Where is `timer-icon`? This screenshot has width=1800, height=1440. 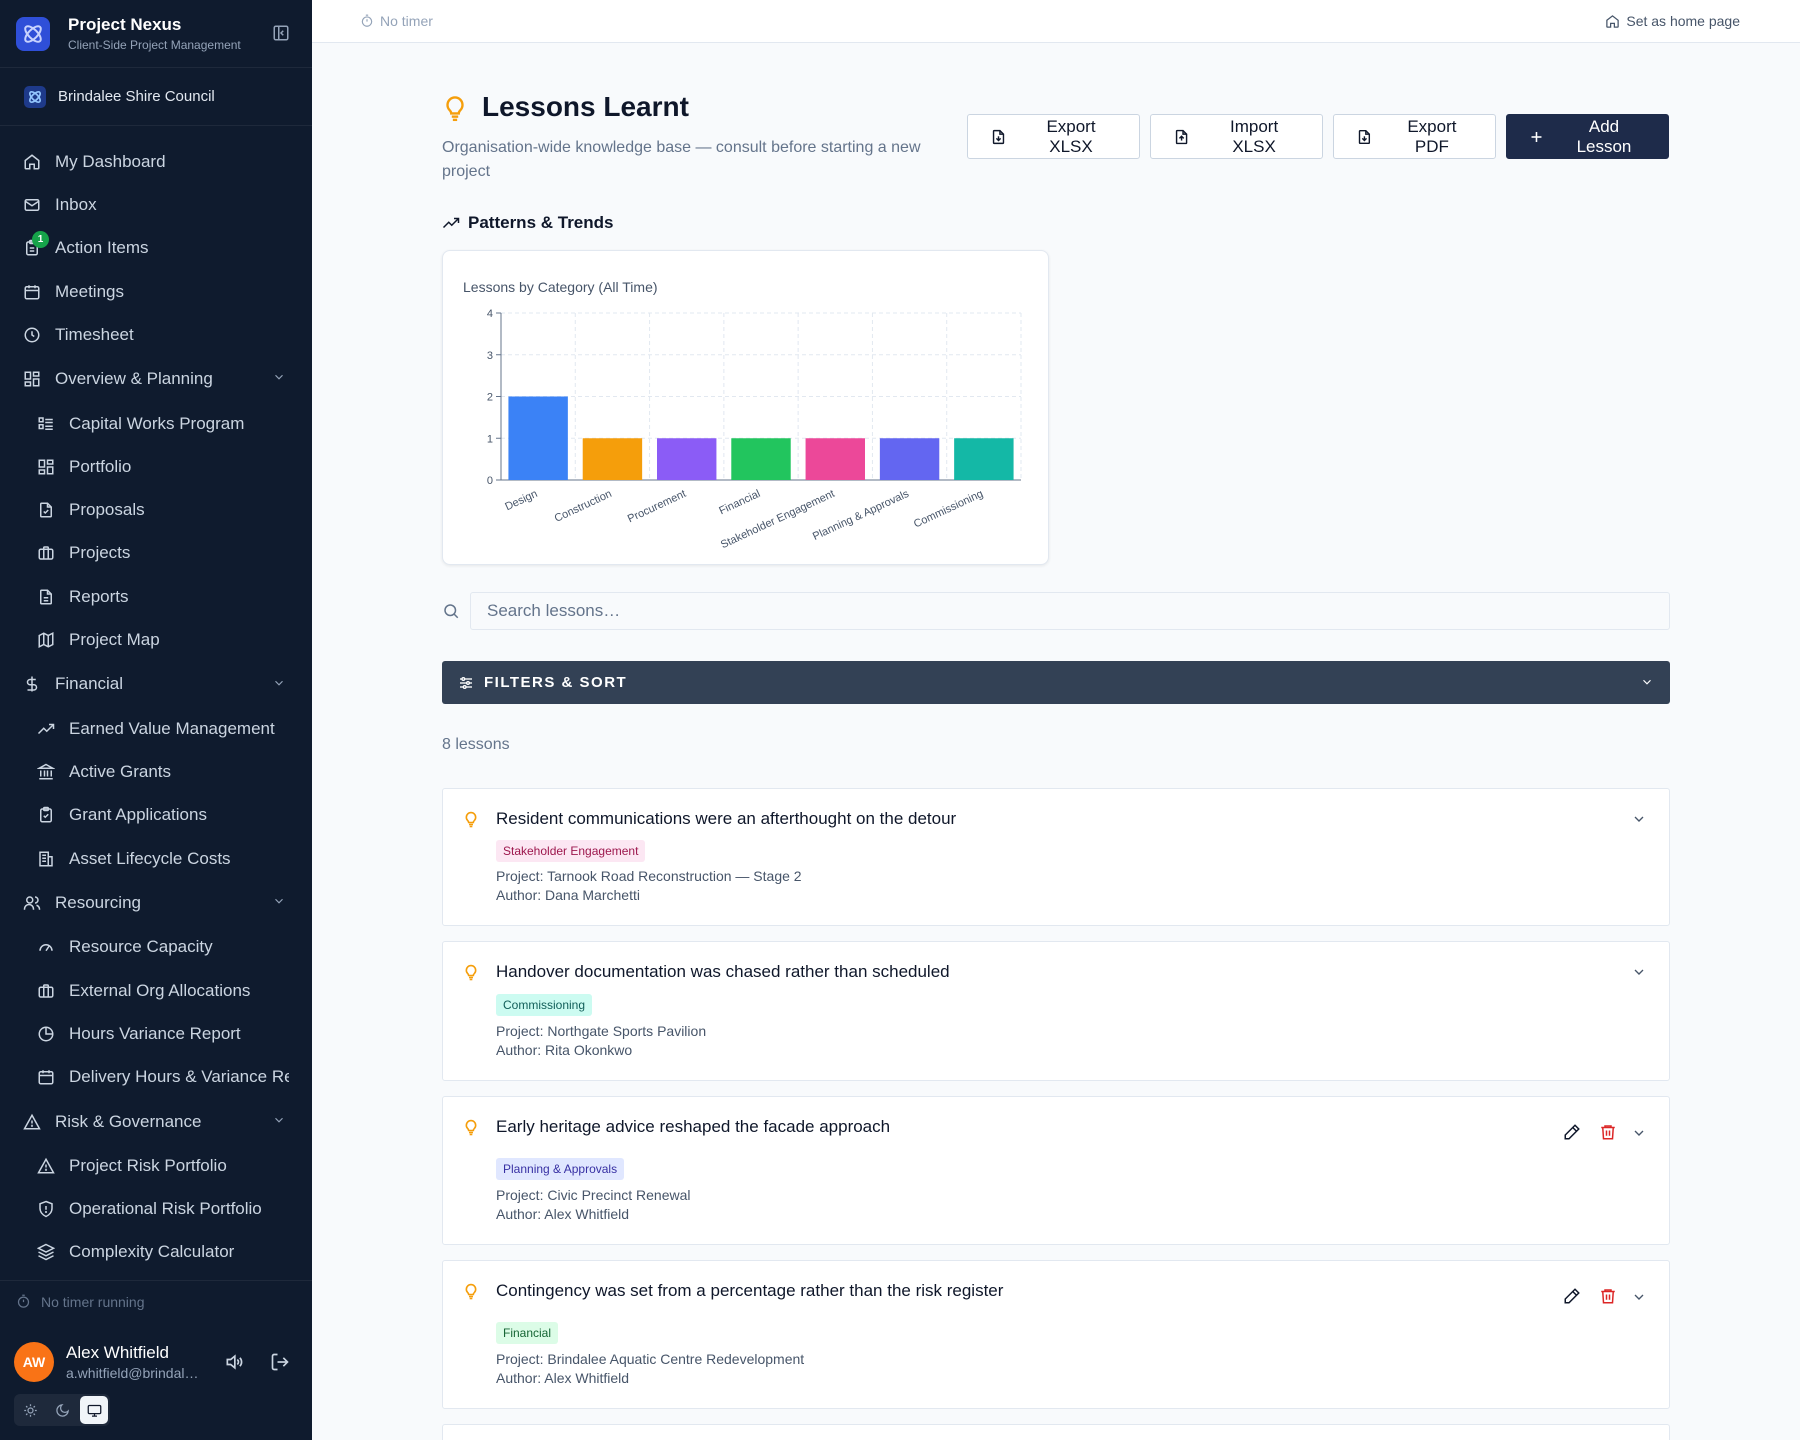 timer-icon is located at coordinates (23, 1301).